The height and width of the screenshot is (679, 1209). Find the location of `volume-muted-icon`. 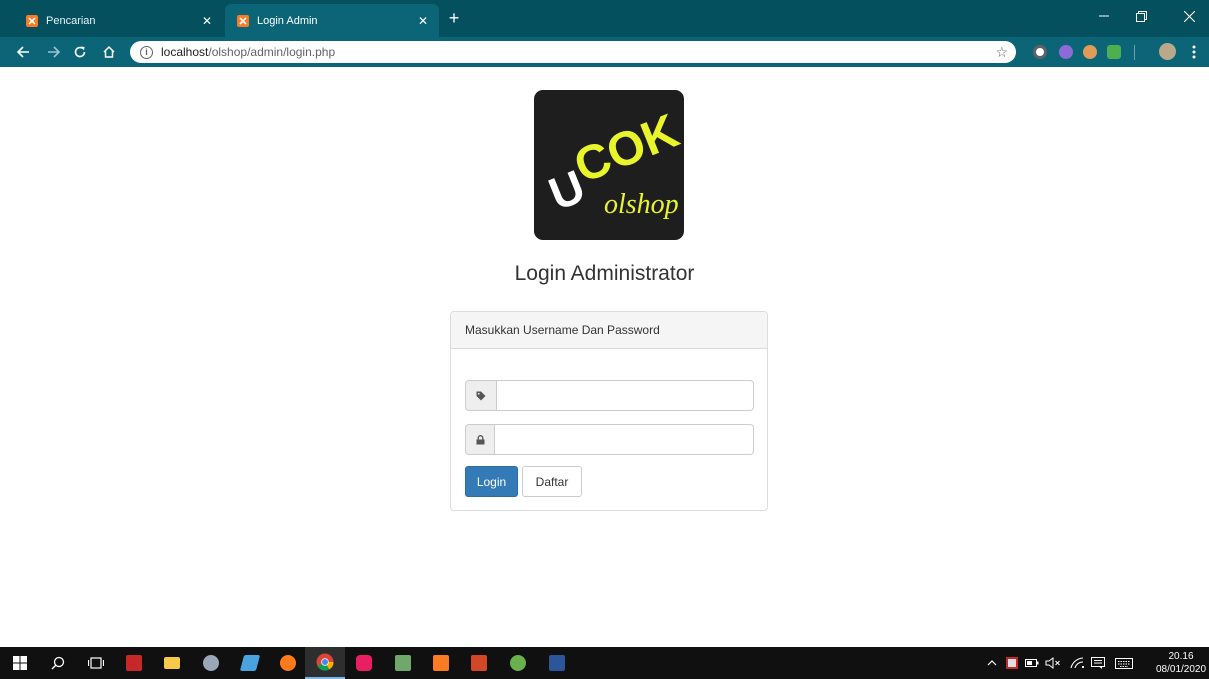

volume-muted-icon is located at coordinates (1053, 663).